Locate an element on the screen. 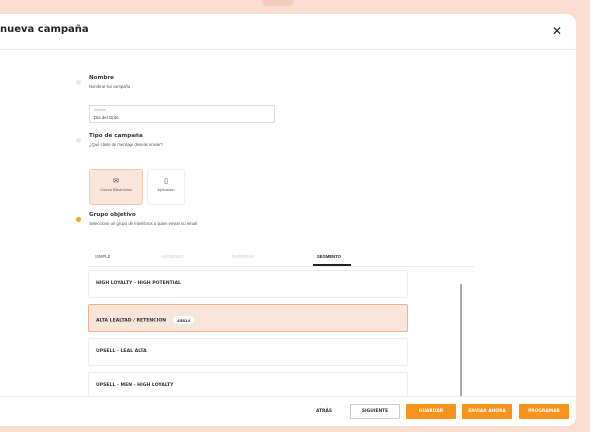 This screenshot has width=590, height=432. mobile-icon: ▯ is located at coordinates (166, 181).